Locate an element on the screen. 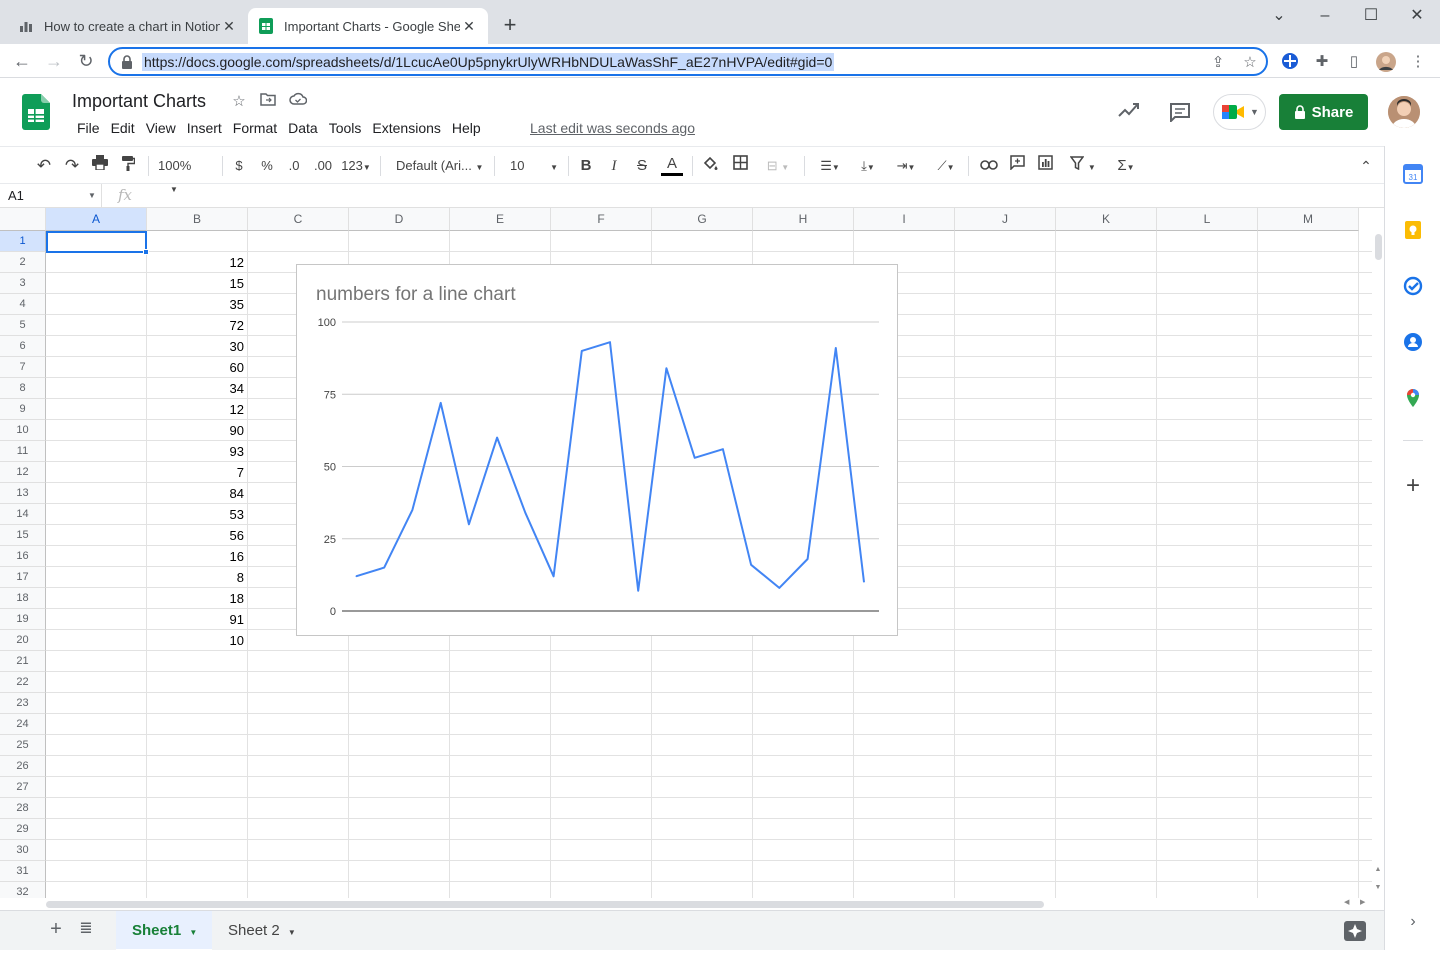 The image size is (1440, 953). row-header-14: 14 is located at coordinates (23, 514).